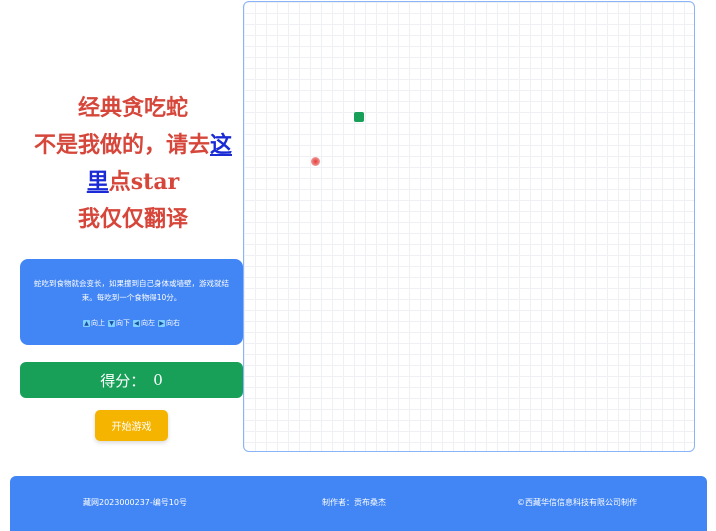 This screenshot has height=531, width=716. What do you see at coordinates (111, 323) in the screenshot?
I see `down-arrow-icon: ▼` at bounding box center [111, 323].